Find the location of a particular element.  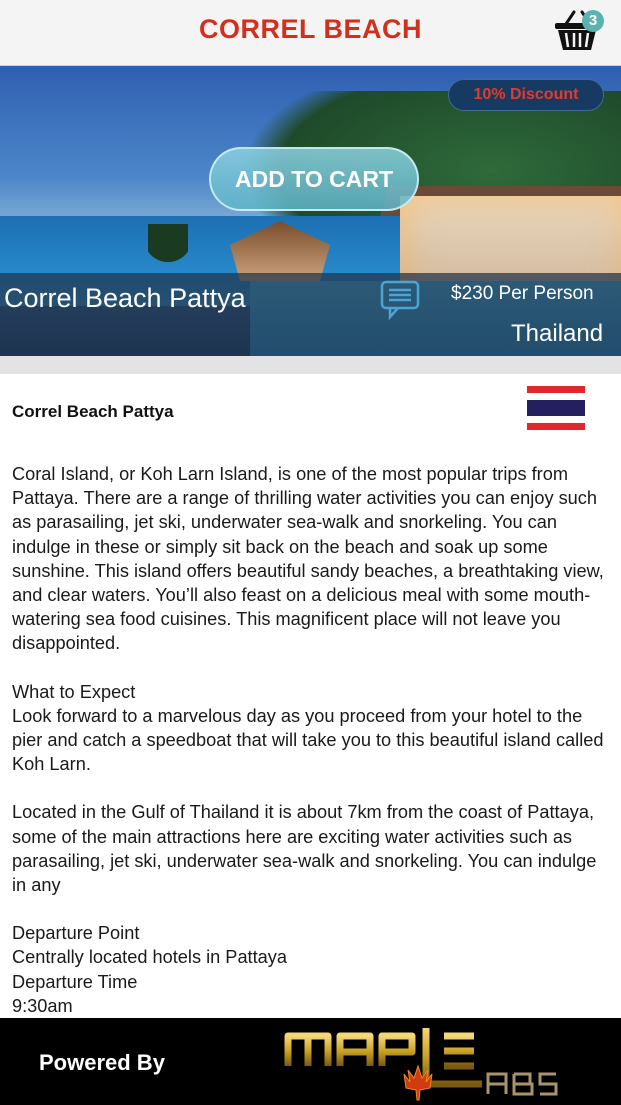

price-label: $230 Per Person is located at coordinates (522, 293).